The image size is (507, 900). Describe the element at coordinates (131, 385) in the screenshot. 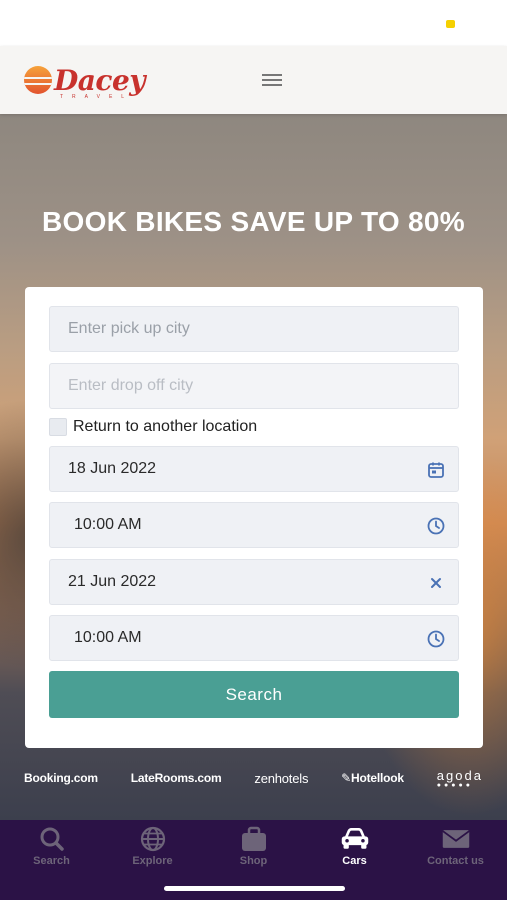

I see `dropoff-city-placeholder: Enter drop off city` at that location.